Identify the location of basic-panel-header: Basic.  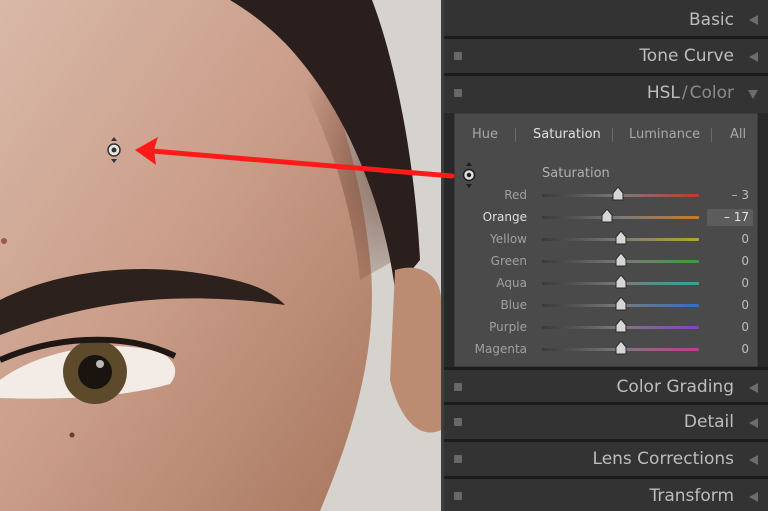
(606, 19).